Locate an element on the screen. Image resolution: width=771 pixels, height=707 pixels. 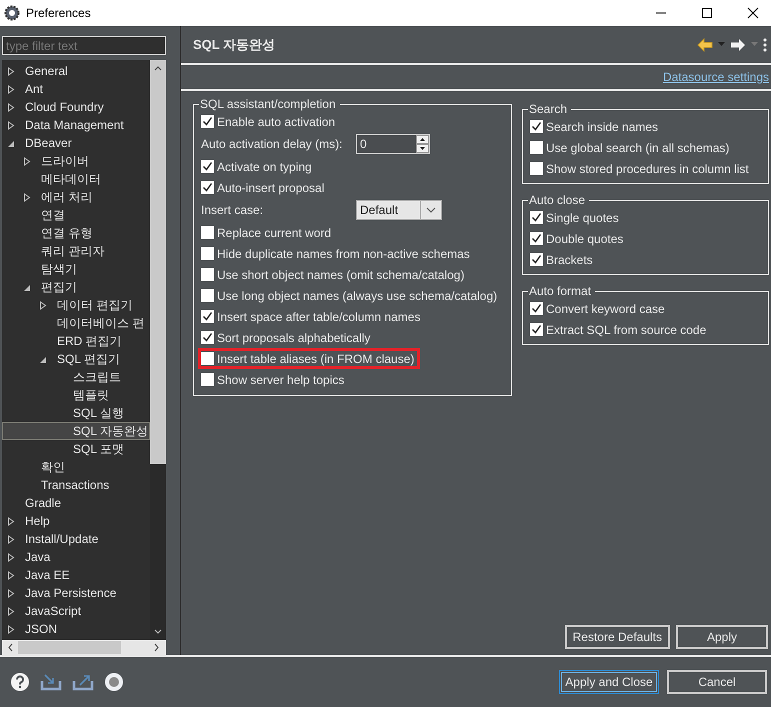
filter-field: type filter text is located at coordinates (84, 45).